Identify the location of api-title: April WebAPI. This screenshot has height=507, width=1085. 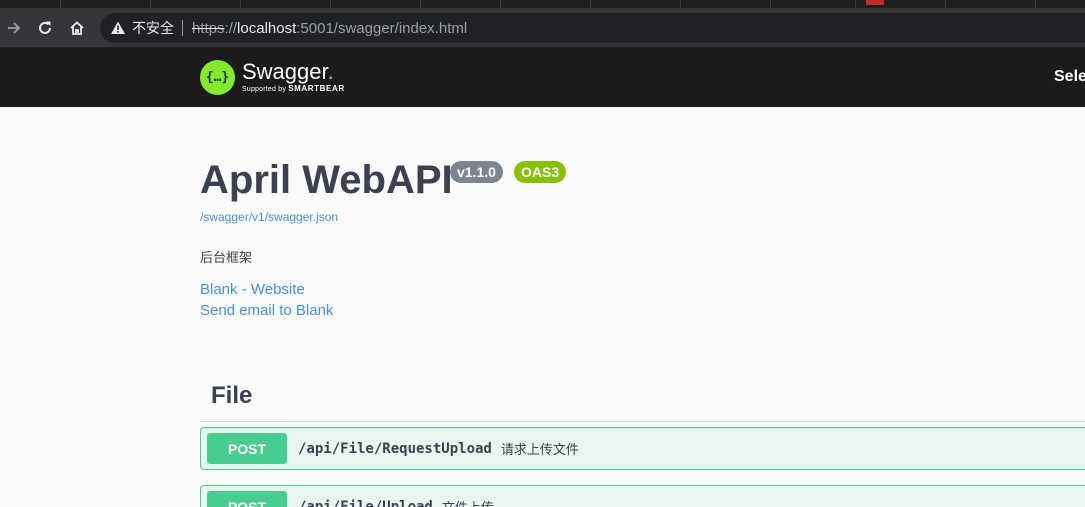
(326, 180).